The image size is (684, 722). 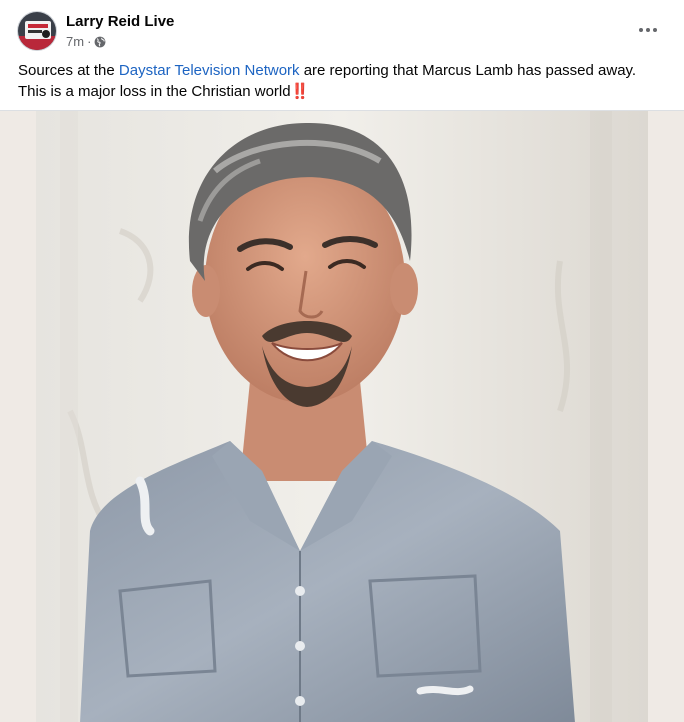 I want to click on avatar-image, so click(x=37, y=31).